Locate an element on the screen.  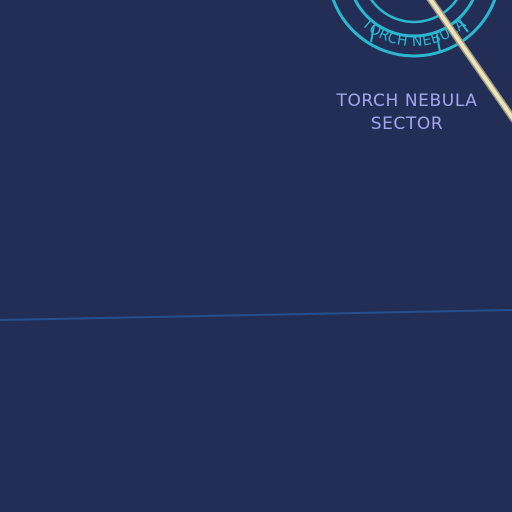
sector-label: TORCH NEBULA SECTOR is located at coordinates (407, 113).